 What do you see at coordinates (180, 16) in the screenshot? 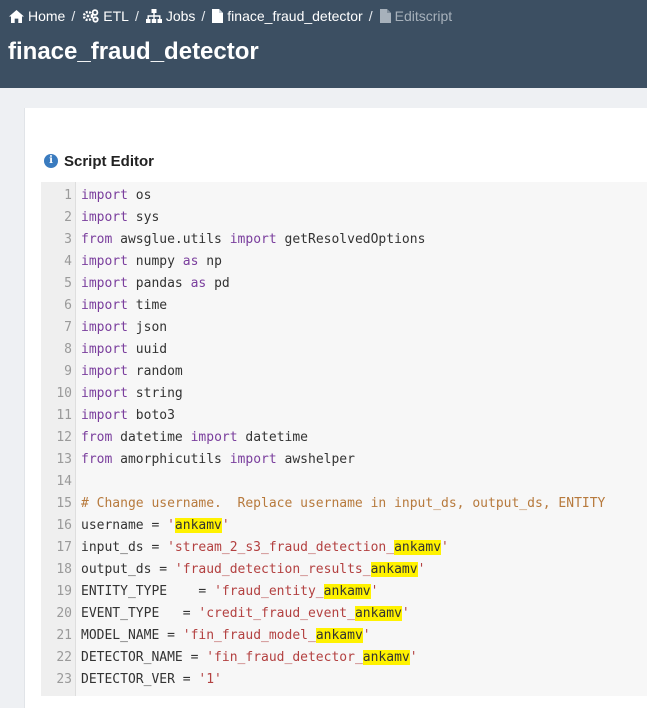
I see `breadcrumb-jobs-label: Jobs` at bounding box center [180, 16].